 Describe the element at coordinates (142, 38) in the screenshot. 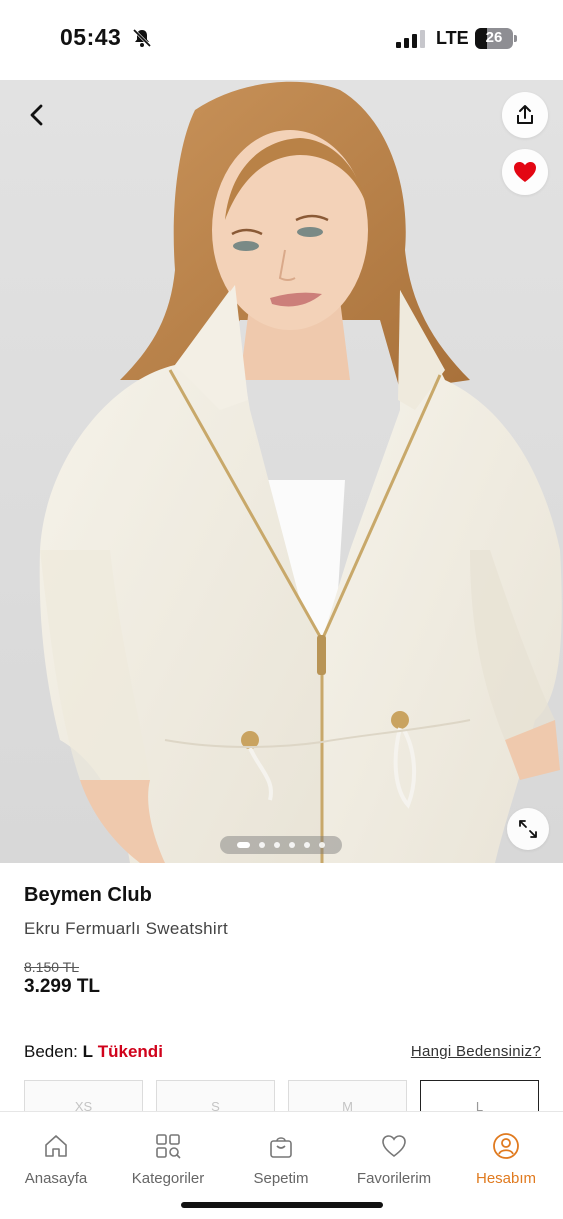

I see `bell-slash-icon` at that location.